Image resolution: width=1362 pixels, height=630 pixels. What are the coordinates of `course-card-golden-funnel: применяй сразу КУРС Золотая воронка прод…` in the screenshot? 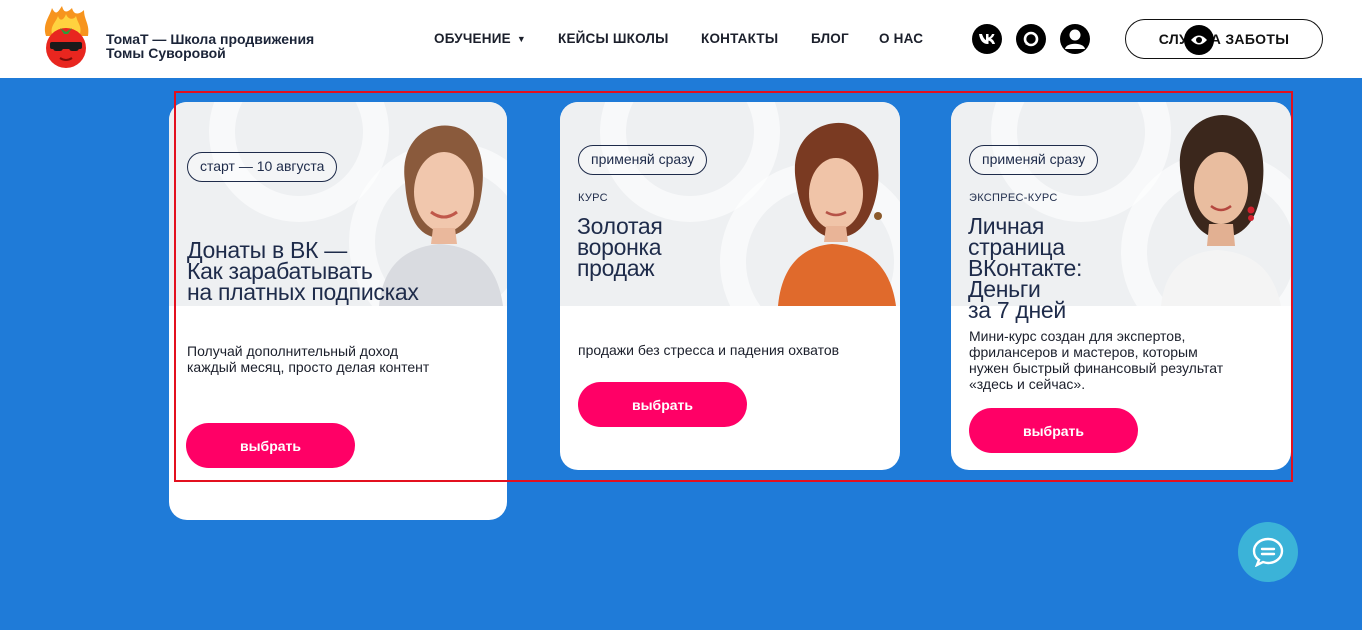 It's located at (730, 286).